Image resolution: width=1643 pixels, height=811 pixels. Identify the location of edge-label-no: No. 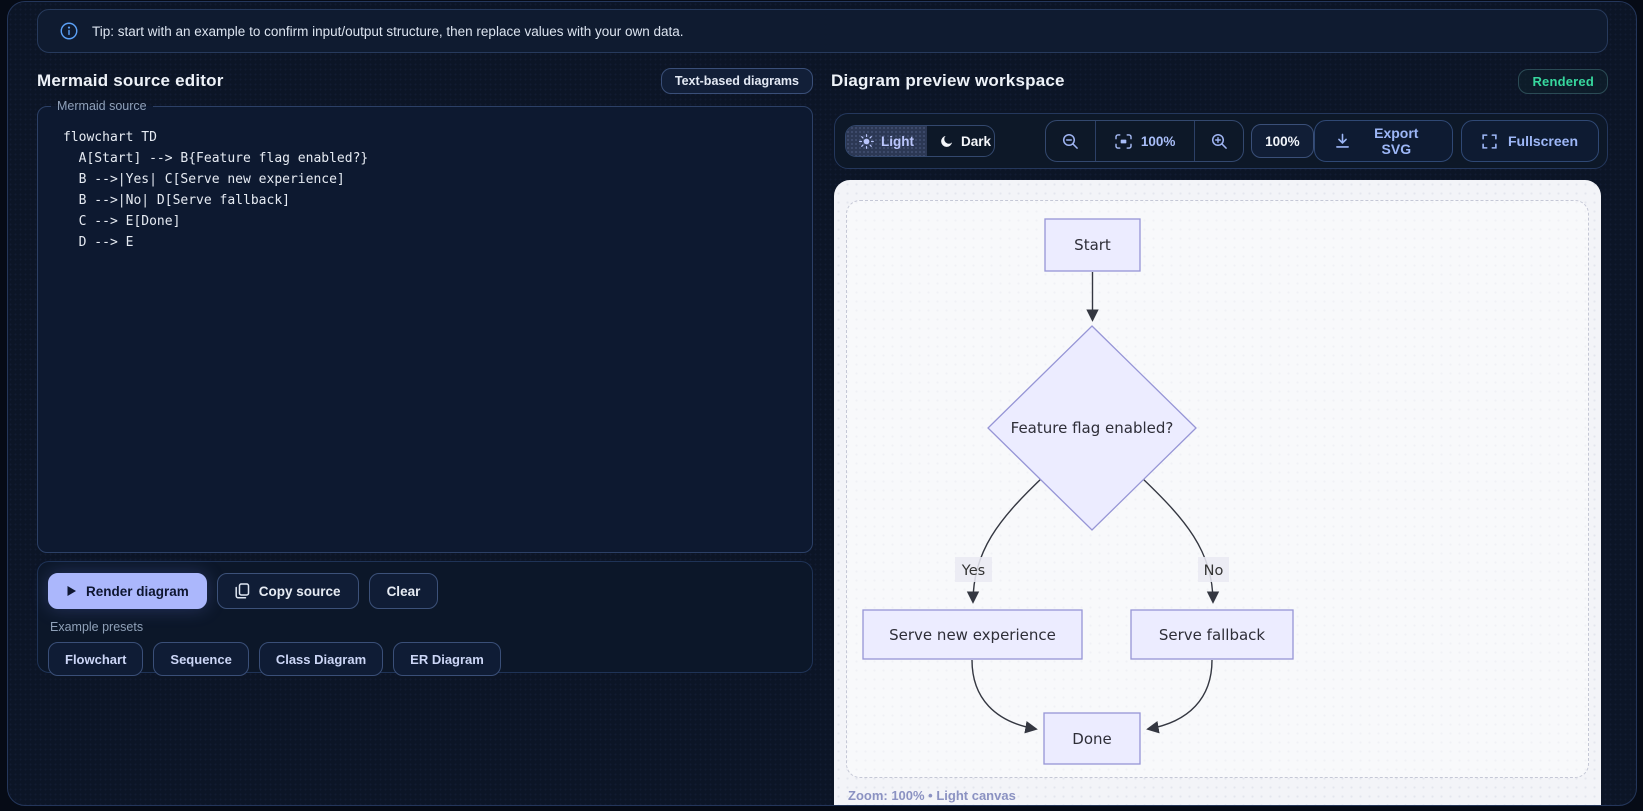
(1214, 571).